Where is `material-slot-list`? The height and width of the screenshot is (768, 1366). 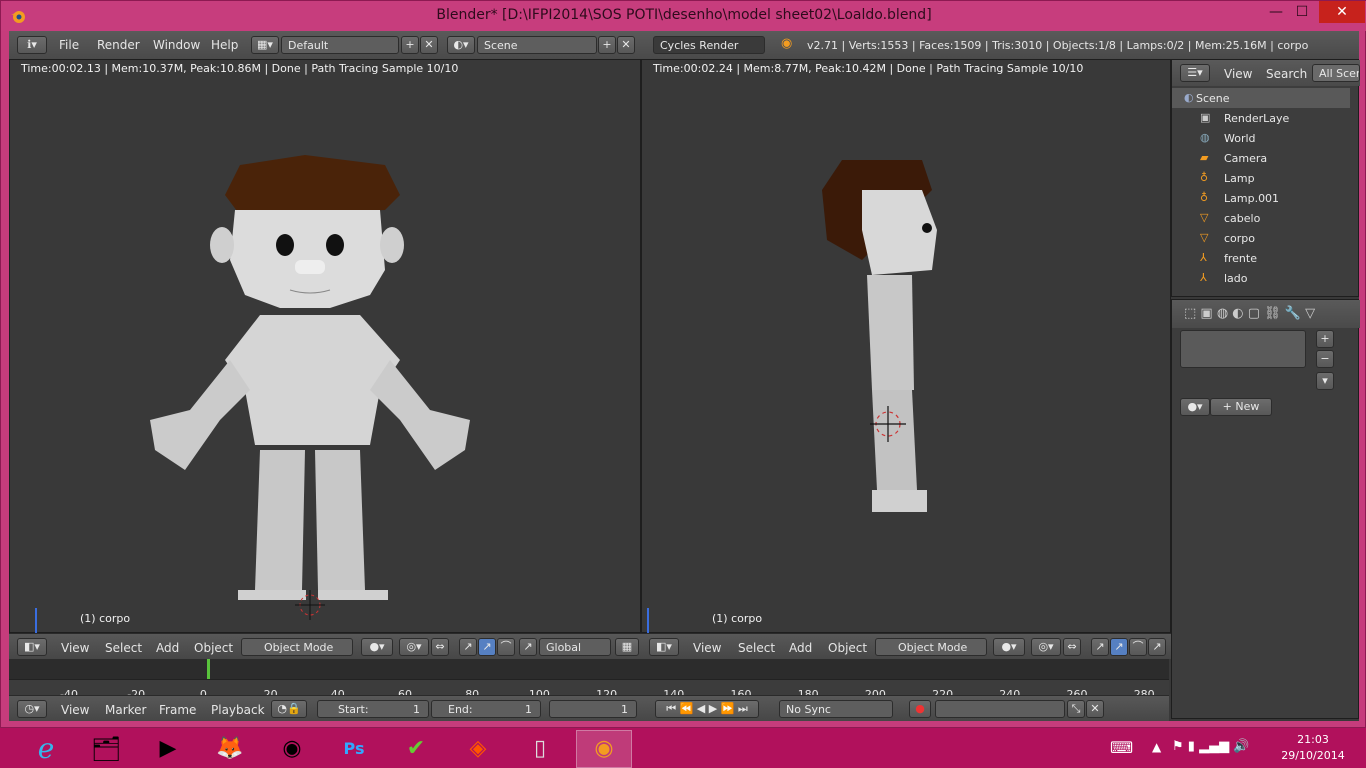
material-slot-list is located at coordinates (1243, 349).